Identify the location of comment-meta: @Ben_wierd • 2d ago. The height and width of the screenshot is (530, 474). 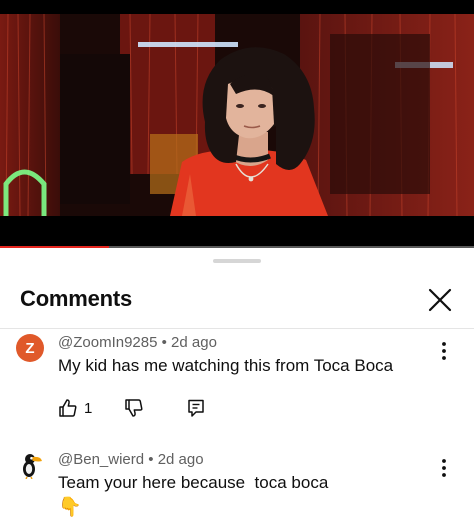
(131, 459).